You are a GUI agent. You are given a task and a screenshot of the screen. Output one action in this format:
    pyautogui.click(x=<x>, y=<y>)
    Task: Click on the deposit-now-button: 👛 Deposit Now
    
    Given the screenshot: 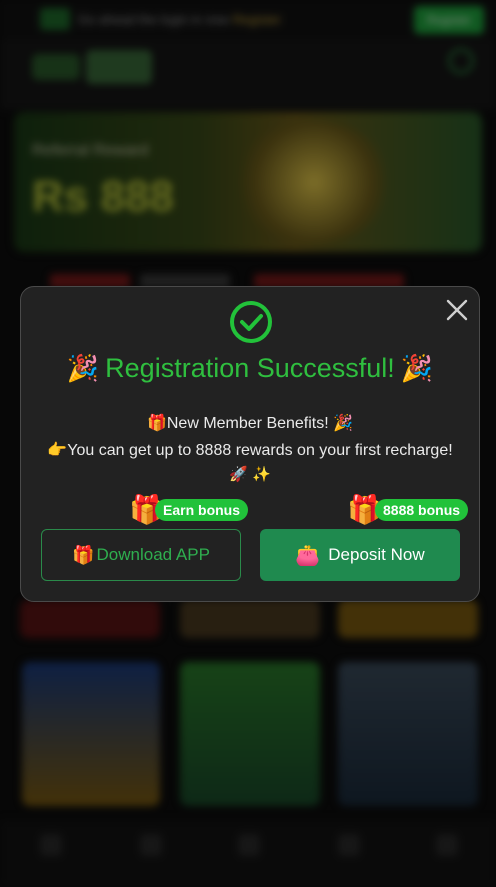 What is the action you would take?
    pyautogui.click(x=360, y=555)
    